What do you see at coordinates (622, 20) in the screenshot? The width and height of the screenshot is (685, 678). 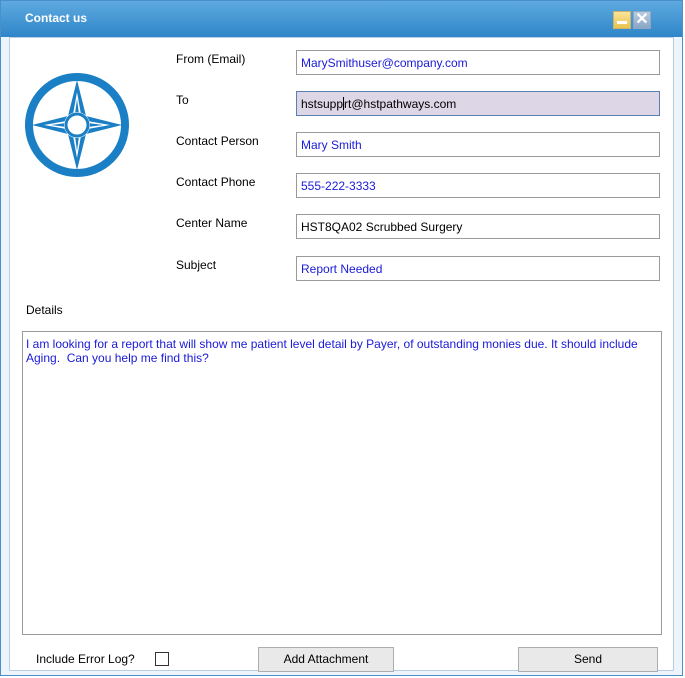 I see `minimize-icon` at bounding box center [622, 20].